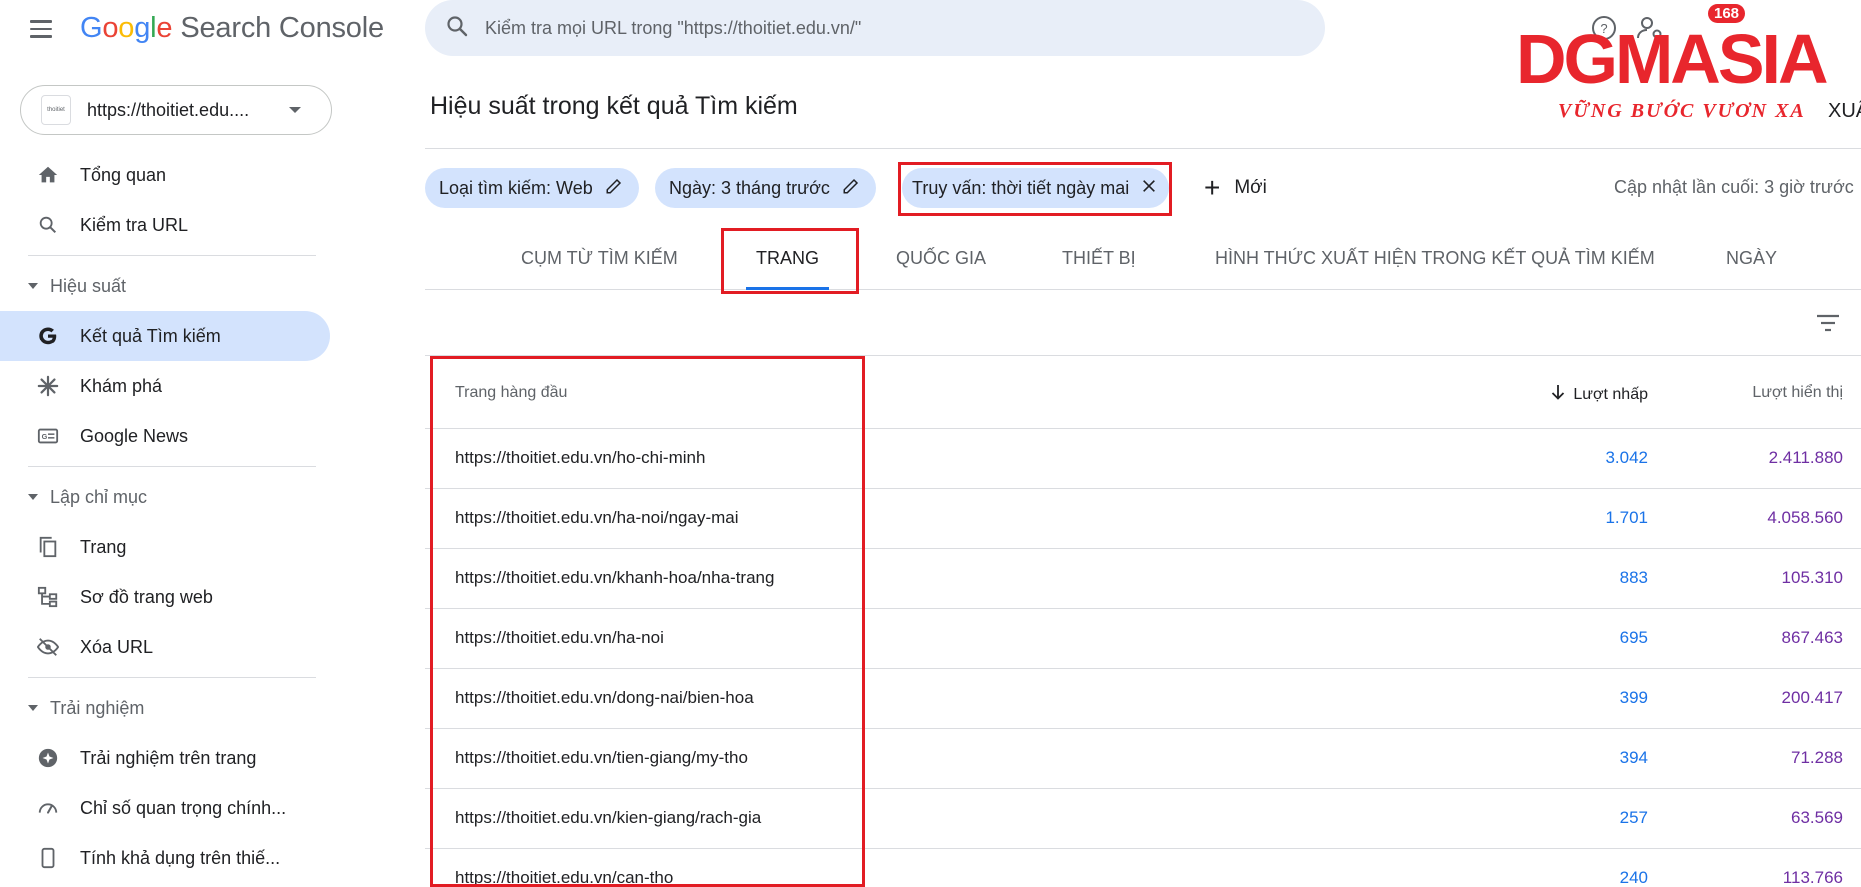  What do you see at coordinates (165, 708) in the screenshot?
I see `sidebar-section-experience: Trải nghiệm` at bounding box center [165, 708].